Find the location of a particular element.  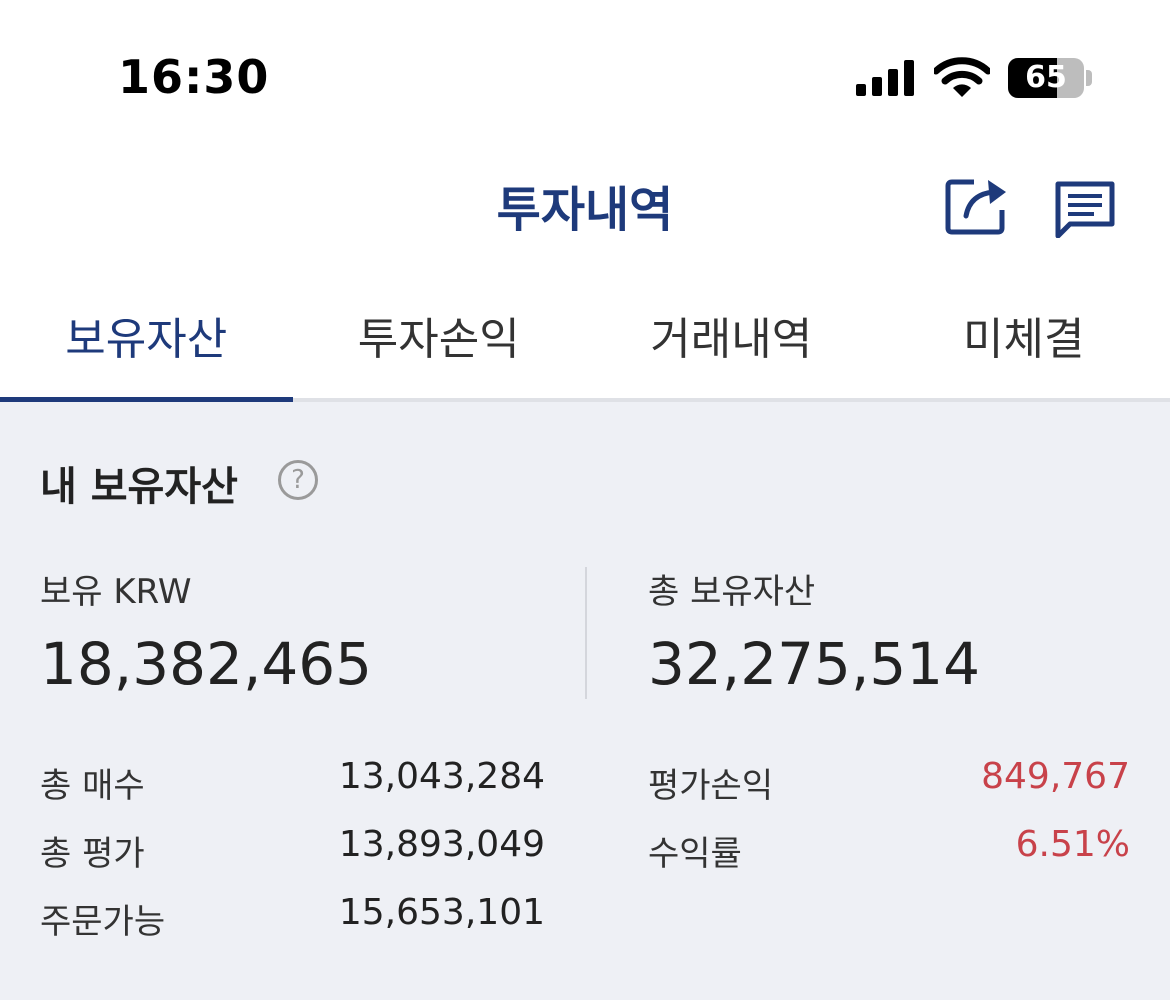

krw-balance-label: 보유 KRW is located at coordinates (116, 592).